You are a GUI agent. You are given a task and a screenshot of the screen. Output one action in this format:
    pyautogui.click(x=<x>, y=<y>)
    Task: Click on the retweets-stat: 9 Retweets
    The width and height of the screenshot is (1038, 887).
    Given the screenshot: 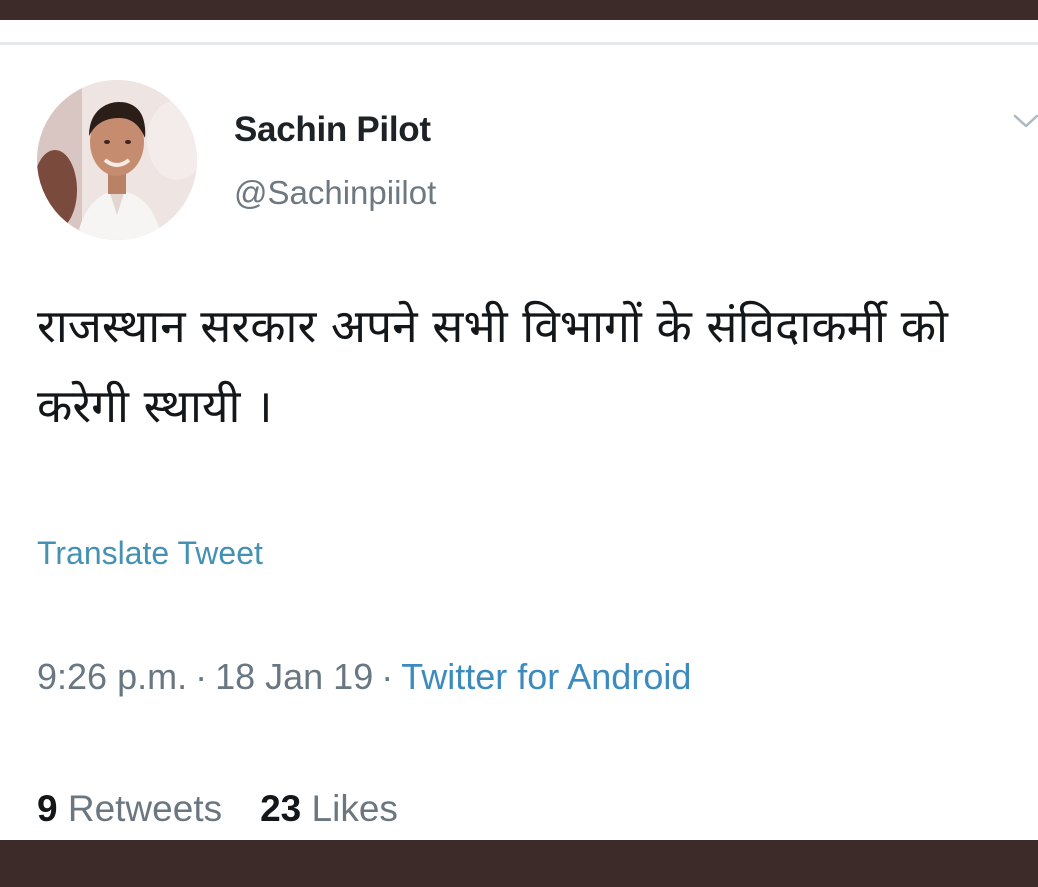 What is the action you would take?
    pyautogui.click(x=129, y=808)
    